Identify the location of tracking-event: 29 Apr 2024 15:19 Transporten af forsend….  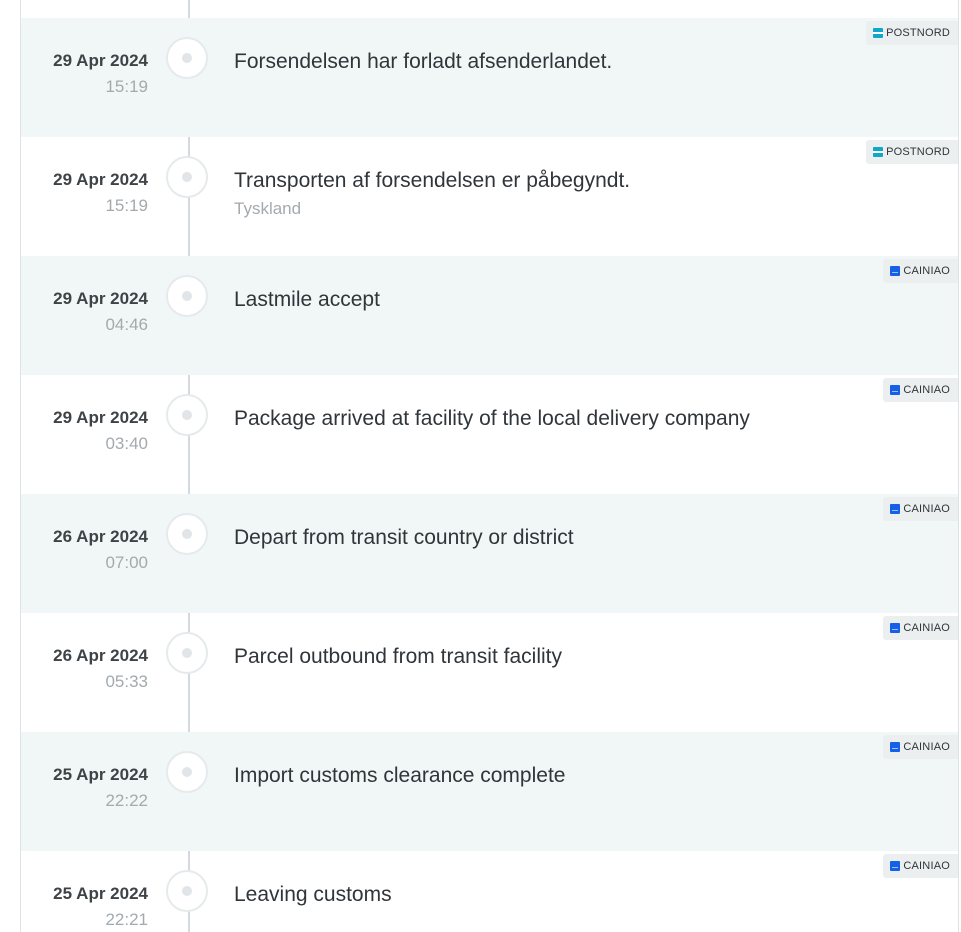
(489, 196).